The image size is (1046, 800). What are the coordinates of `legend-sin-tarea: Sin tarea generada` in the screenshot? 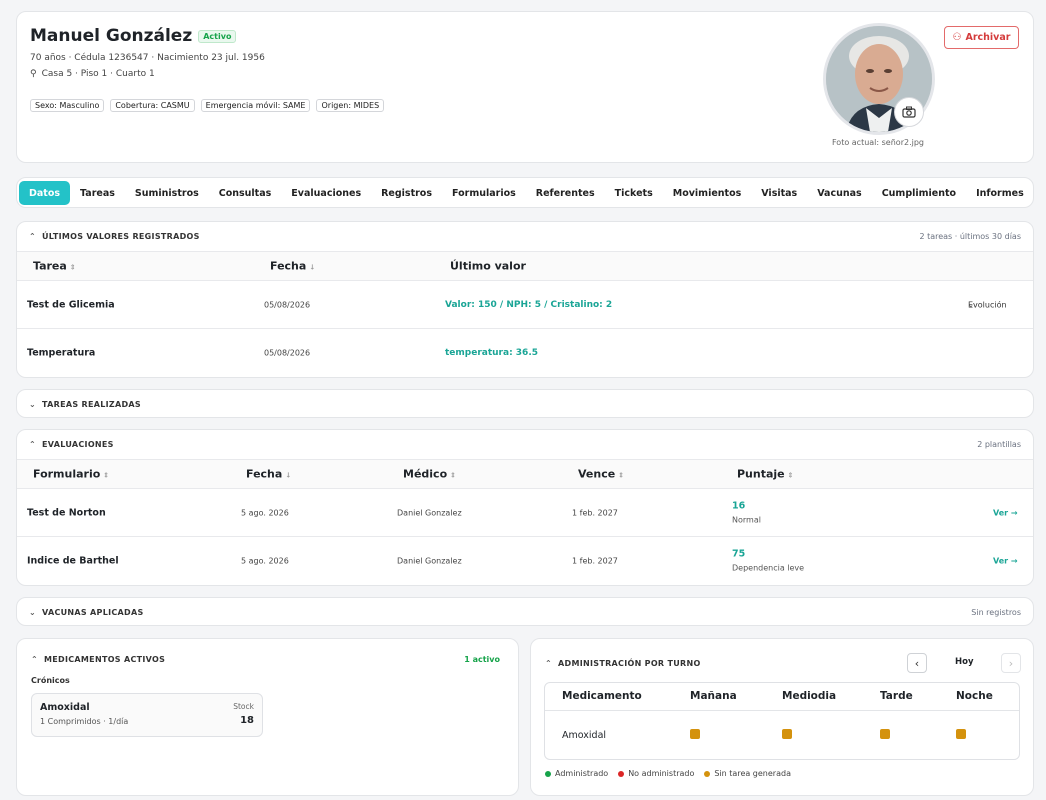 It's located at (752, 773).